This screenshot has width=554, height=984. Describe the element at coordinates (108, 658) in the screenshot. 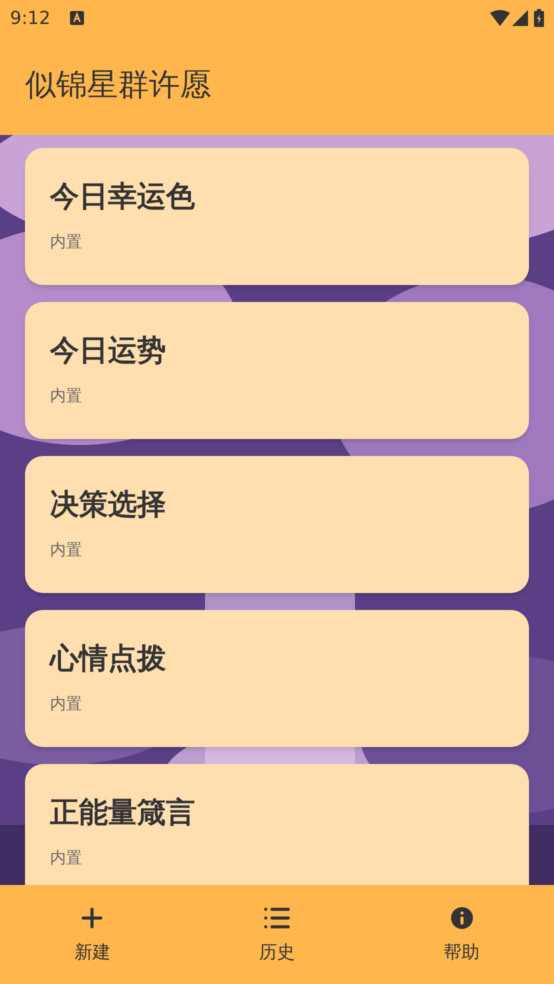

I see `card-title: 心情点拨` at that location.